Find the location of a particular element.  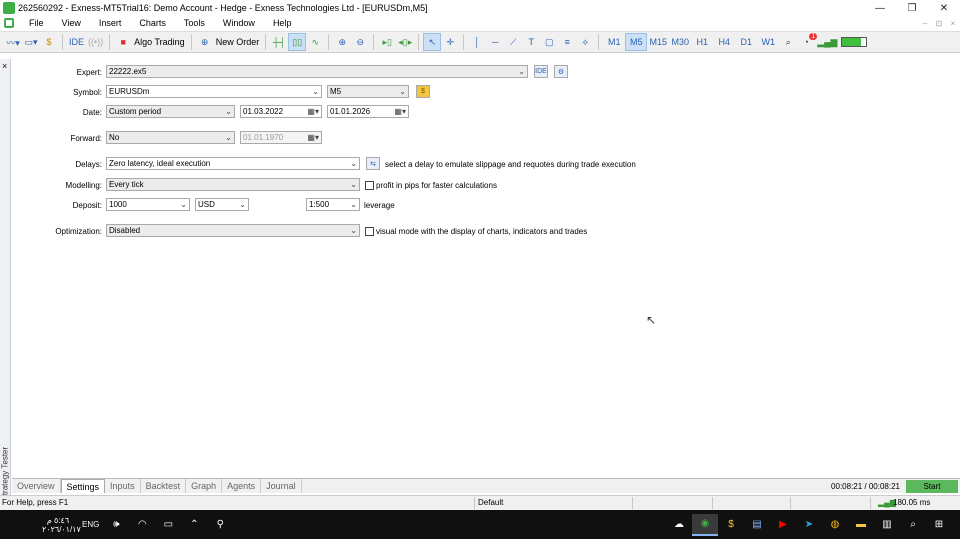

file-explorer-icon: ▬ is located at coordinates (861, 525).